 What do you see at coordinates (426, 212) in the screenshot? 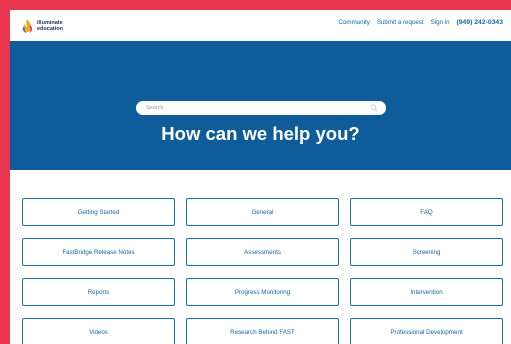
I see `category-faq: FAQ` at bounding box center [426, 212].